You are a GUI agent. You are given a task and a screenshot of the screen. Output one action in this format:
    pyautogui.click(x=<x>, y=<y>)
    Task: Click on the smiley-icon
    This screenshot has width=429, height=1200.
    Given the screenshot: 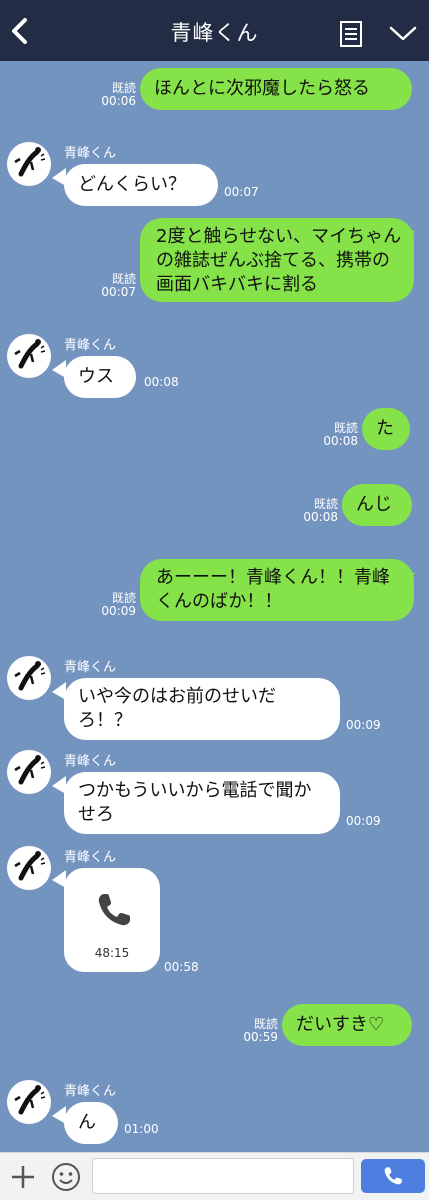 What is the action you would take?
    pyautogui.click(x=66, y=1177)
    